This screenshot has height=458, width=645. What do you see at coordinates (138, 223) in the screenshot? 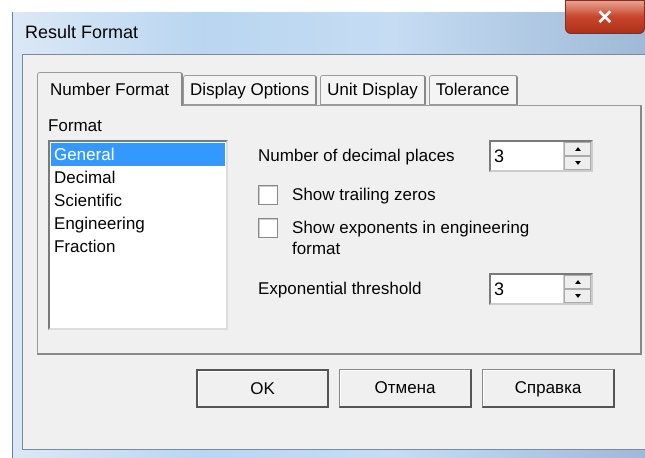
I see `list-item: Engineering` at bounding box center [138, 223].